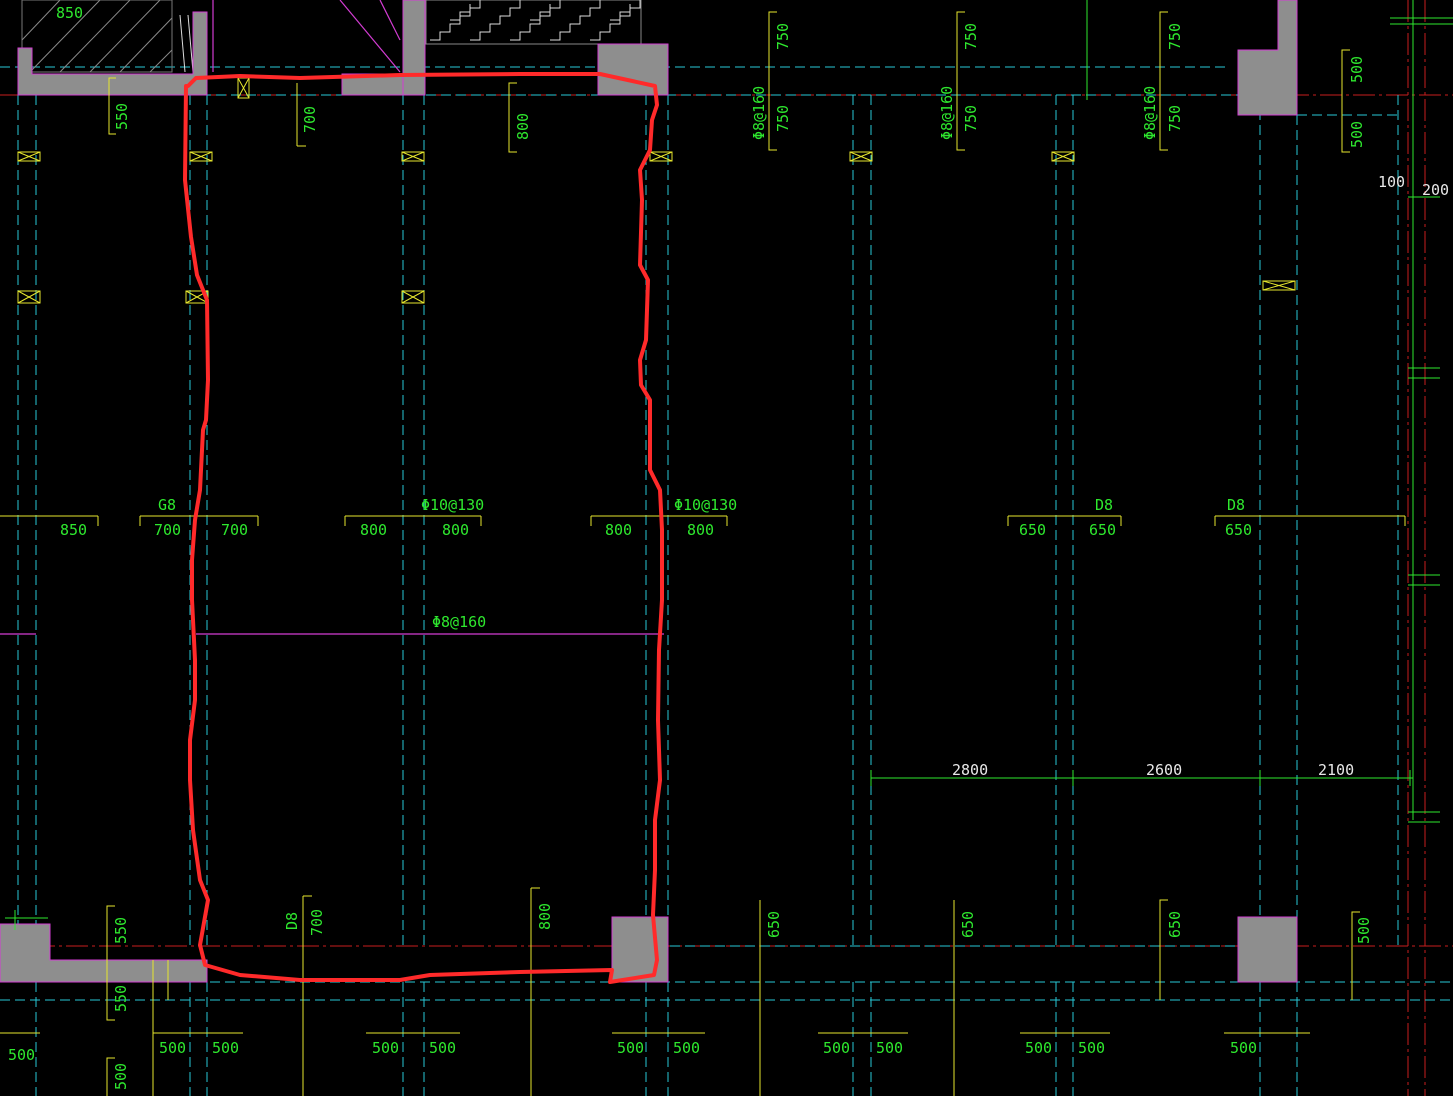 The image size is (1453, 1096). I want to click on mid-dim-8: 650, so click(1032, 530).